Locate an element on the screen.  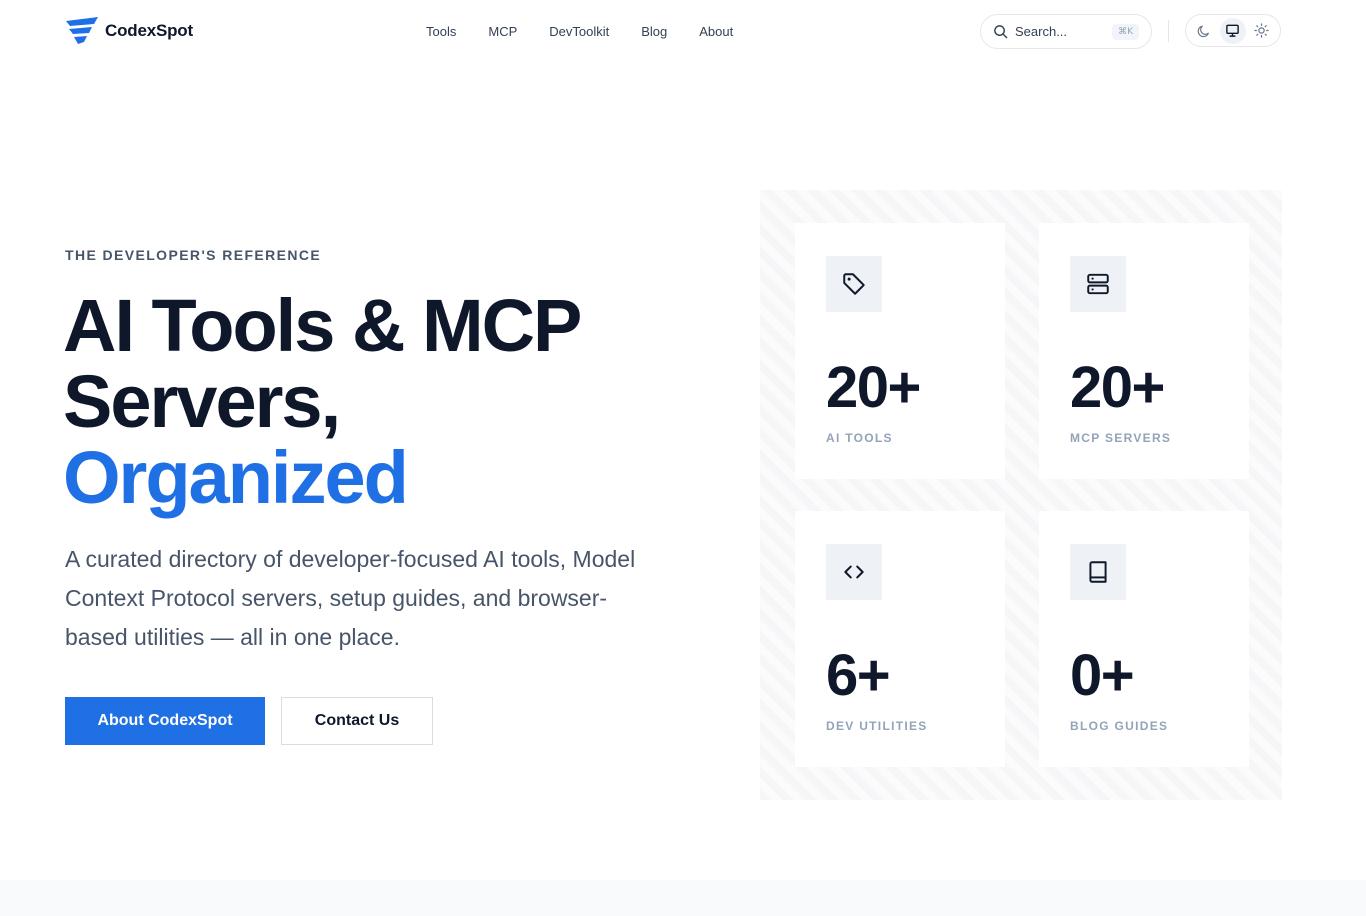
hero-title: AI Tools & MCP Servers, Organized is located at coordinates (322, 403).